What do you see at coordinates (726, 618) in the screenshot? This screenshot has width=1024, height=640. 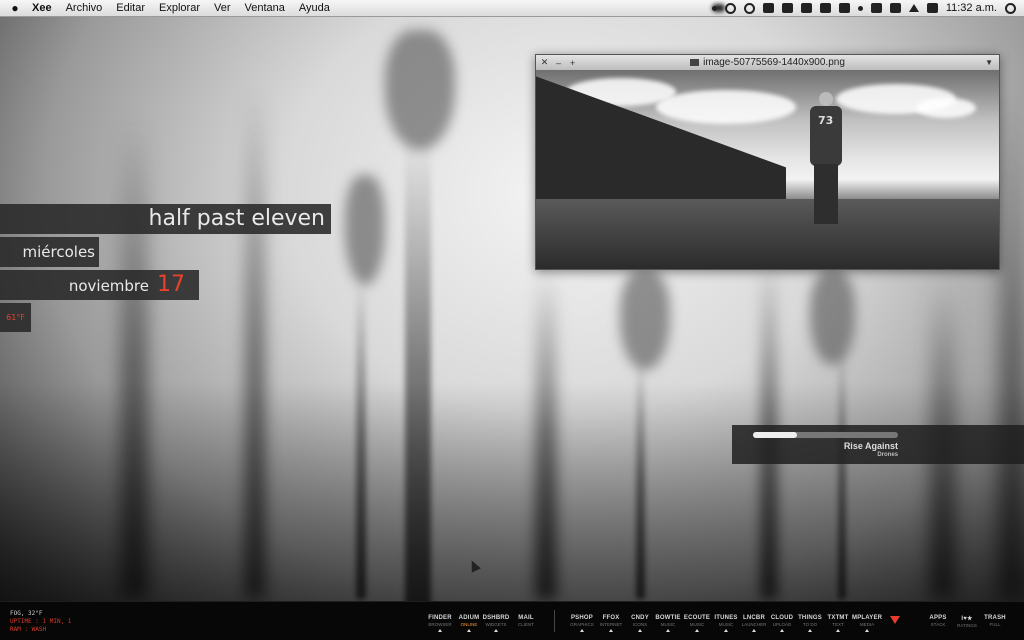 I see `dock-item-label: ITUNES` at bounding box center [726, 618].